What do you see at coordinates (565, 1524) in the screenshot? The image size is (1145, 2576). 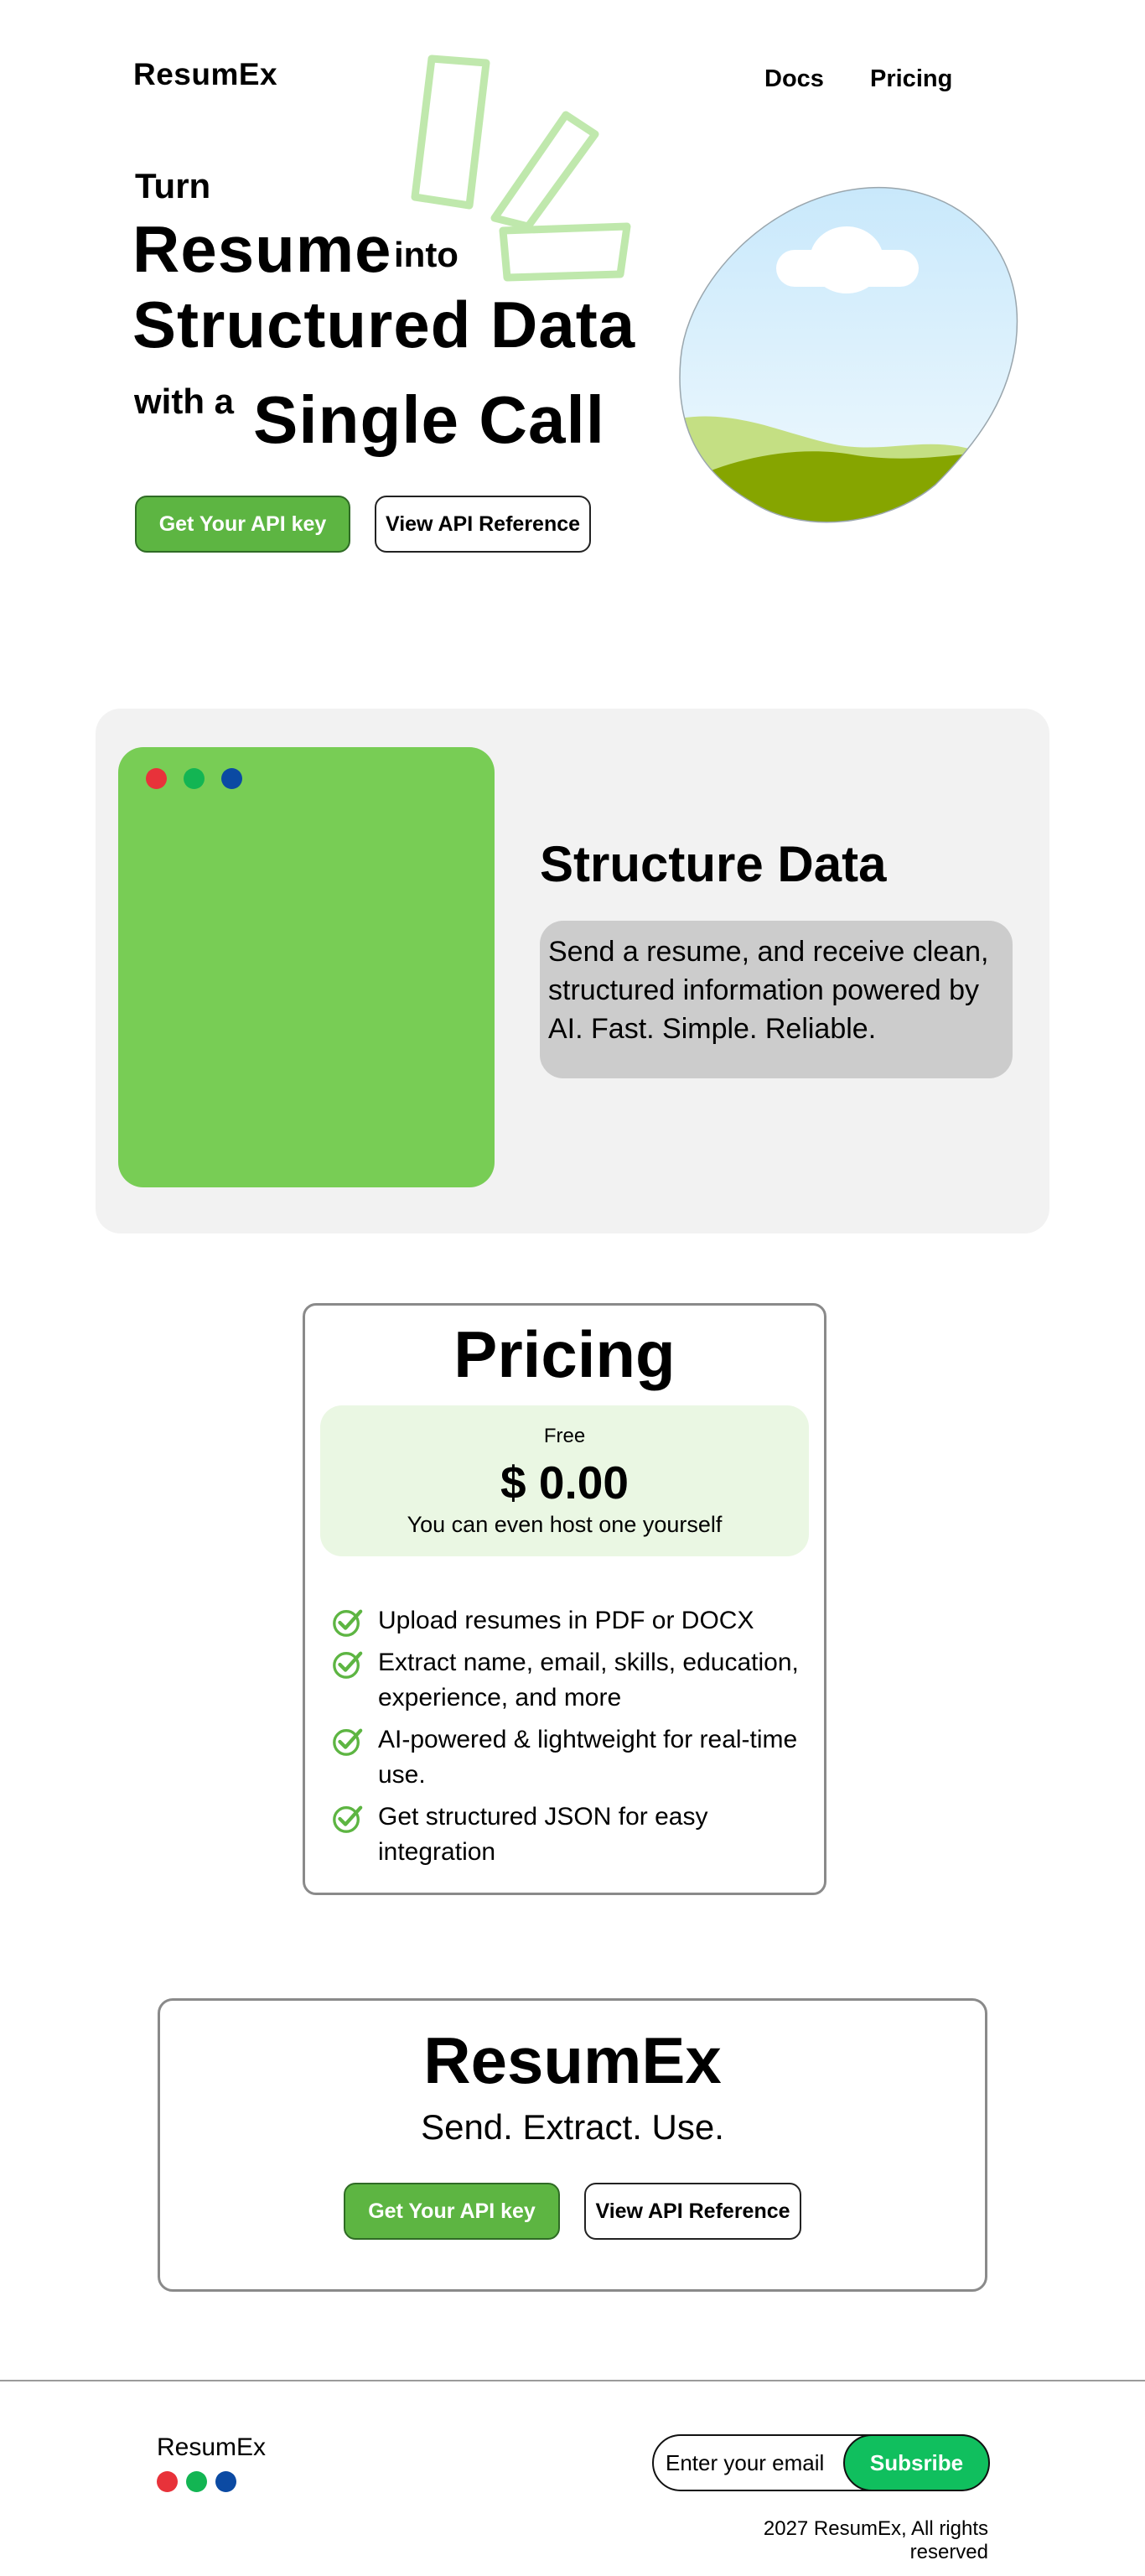 I see `plan-note: You can even host one yourself` at bounding box center [565, 1524].